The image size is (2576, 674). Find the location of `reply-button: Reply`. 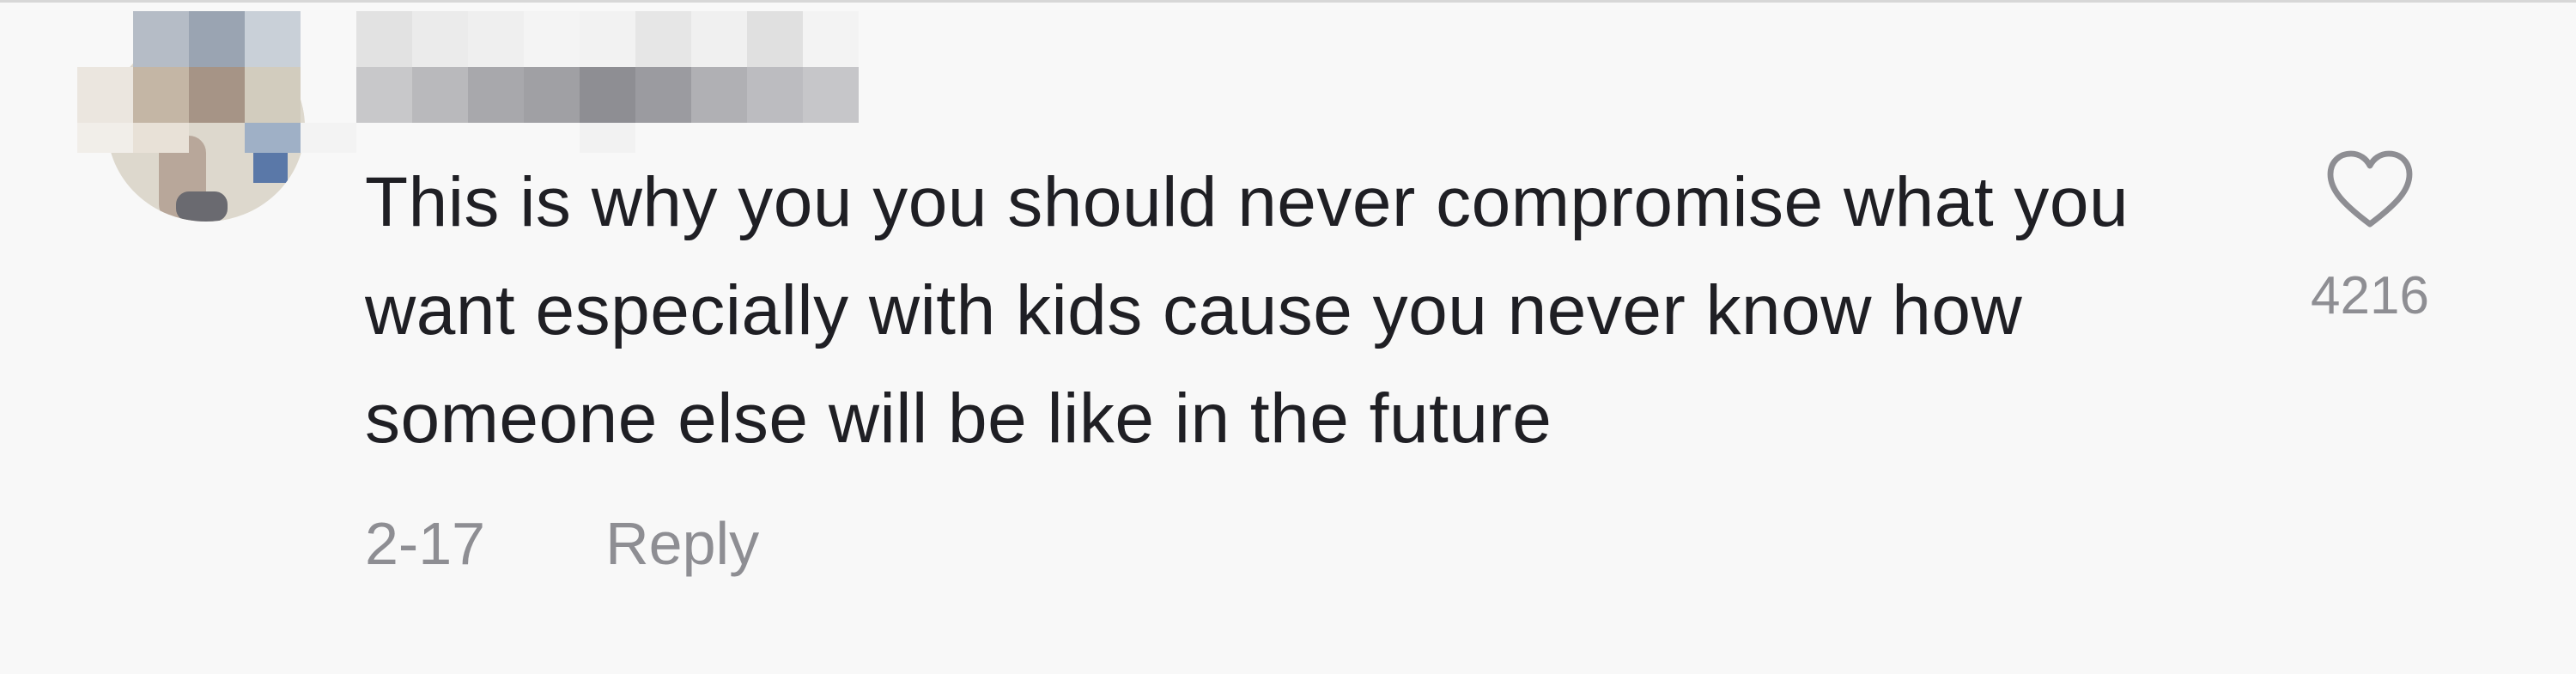

reply-button: Reply is located at coordinates (682, 544).